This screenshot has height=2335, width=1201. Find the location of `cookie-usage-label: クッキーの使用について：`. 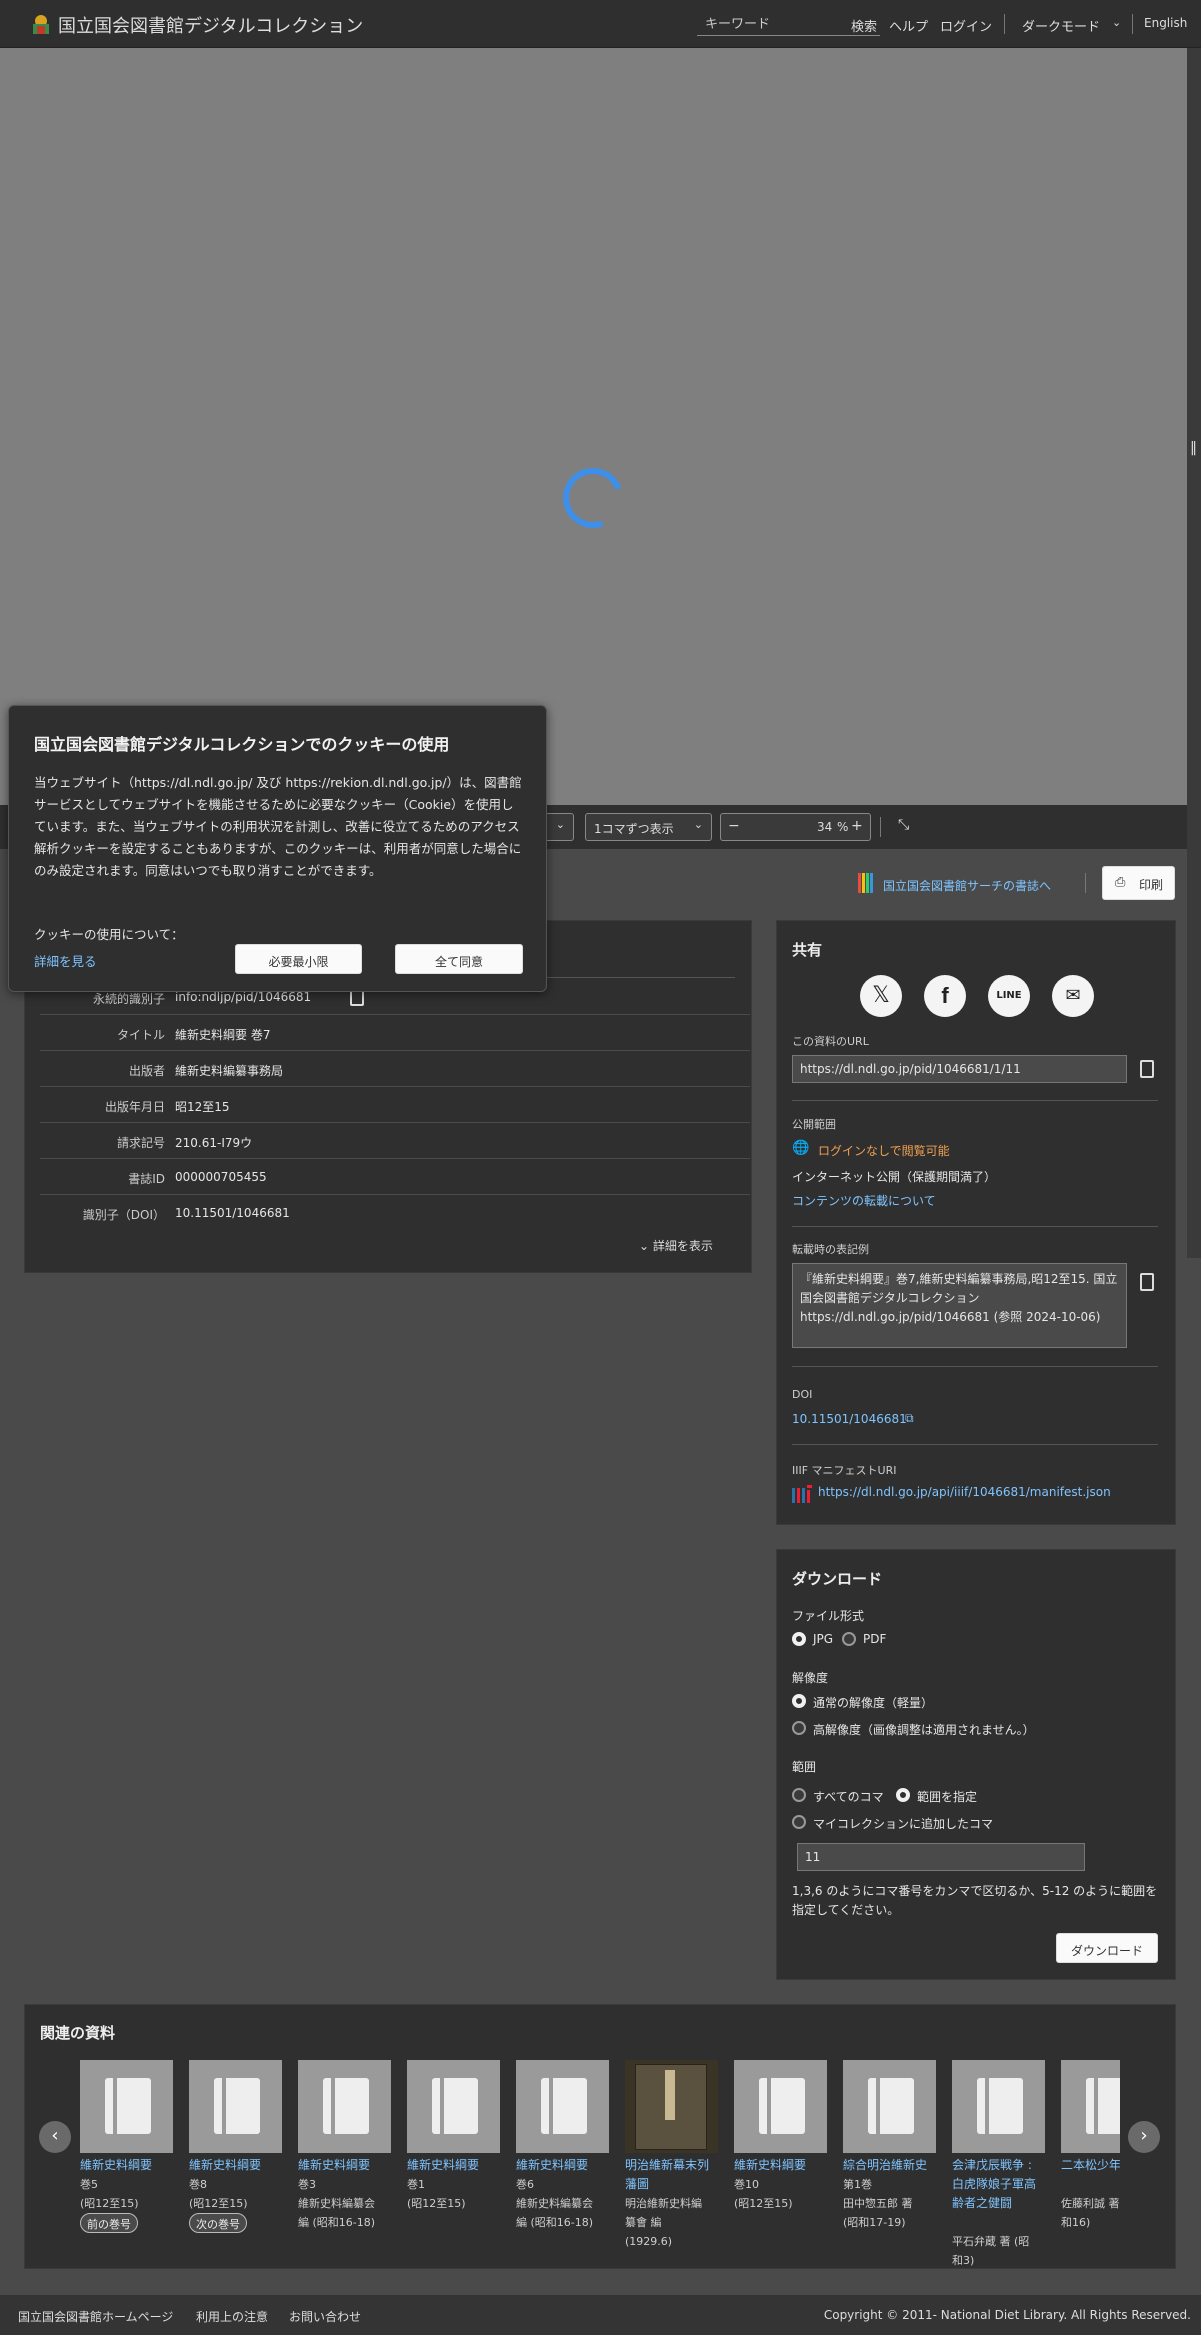

cookie-usage-label: クッキーの使用について： is located at coordinates (109, 934).